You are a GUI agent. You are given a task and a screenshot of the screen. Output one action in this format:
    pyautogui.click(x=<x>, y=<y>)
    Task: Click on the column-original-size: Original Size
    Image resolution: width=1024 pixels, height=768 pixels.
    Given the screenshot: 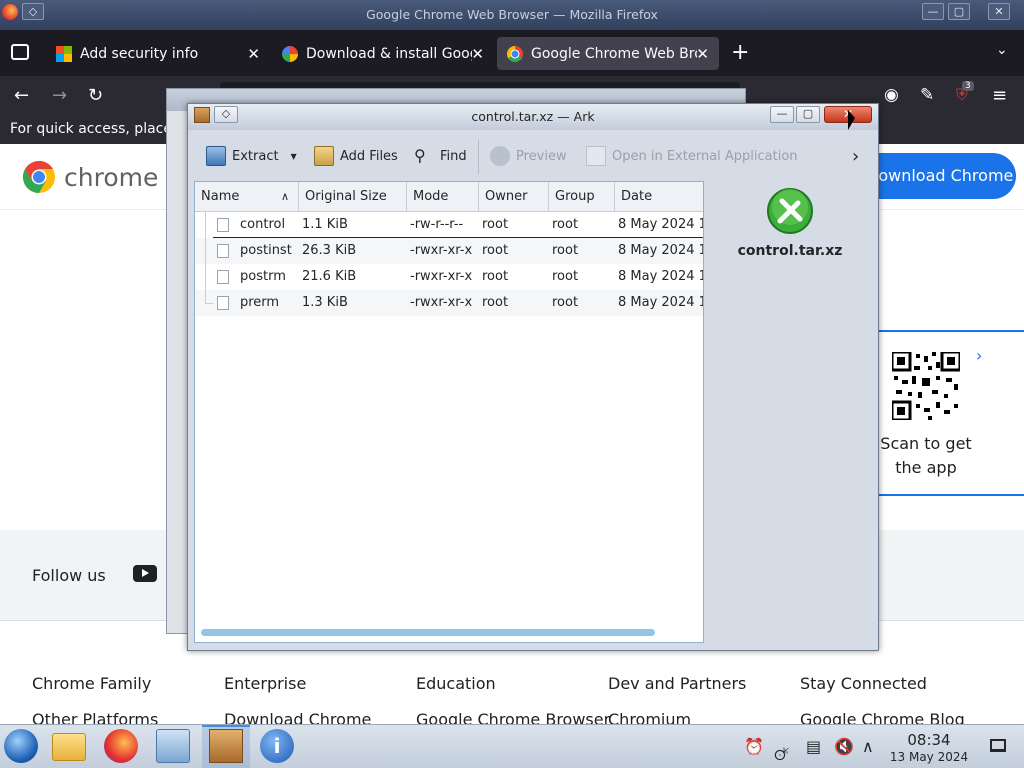 What is the action you would take?
    pyautogui.click(x=353, y=197)
    